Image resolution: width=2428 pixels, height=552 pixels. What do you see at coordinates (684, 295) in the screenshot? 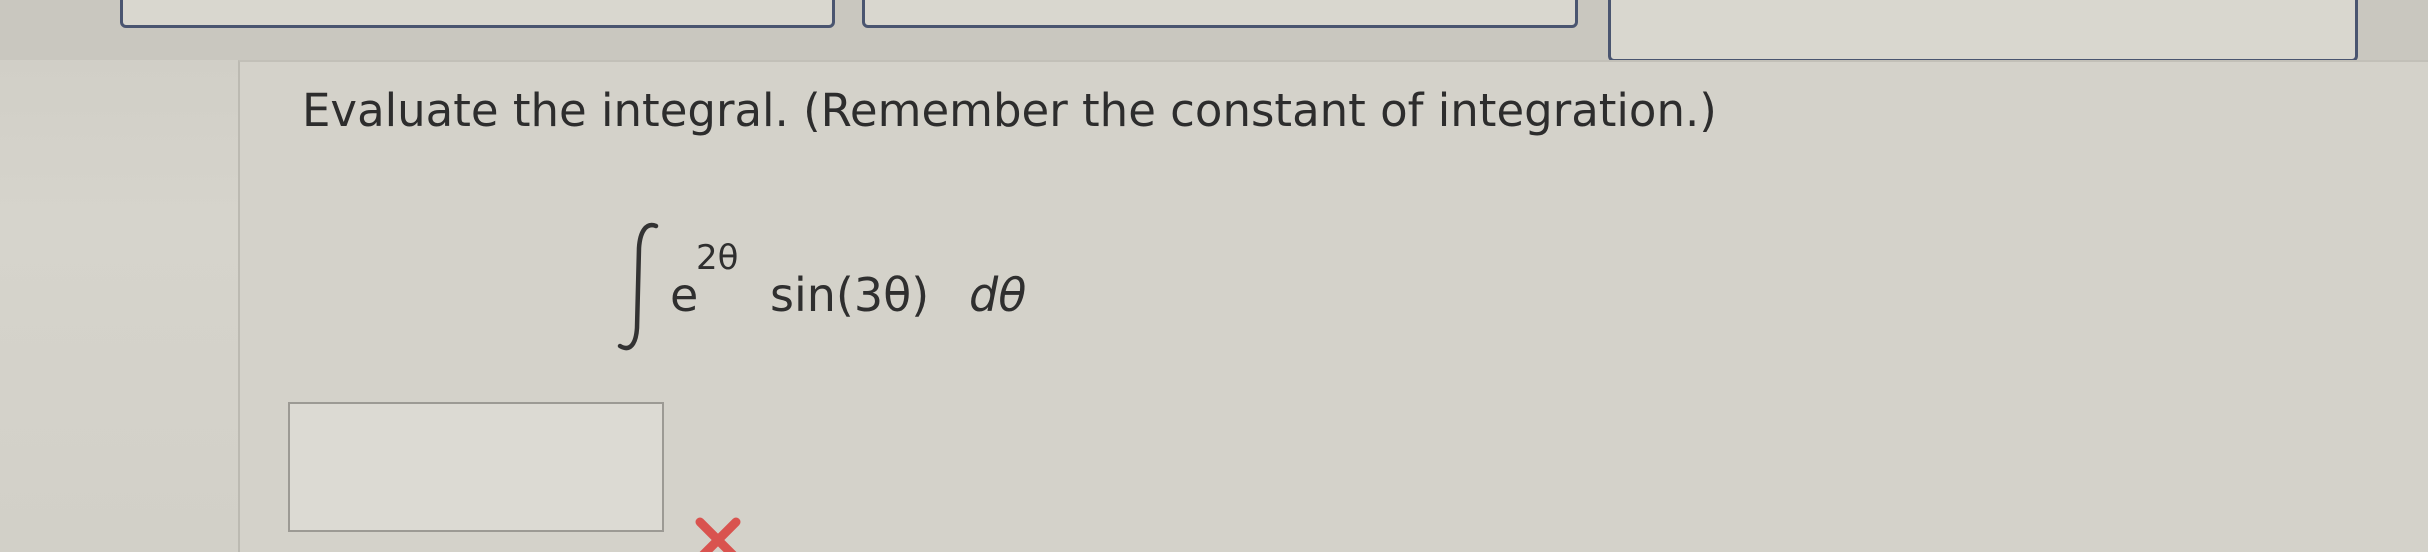
I see `integrand-base: e` at bounding box center [684, 295].